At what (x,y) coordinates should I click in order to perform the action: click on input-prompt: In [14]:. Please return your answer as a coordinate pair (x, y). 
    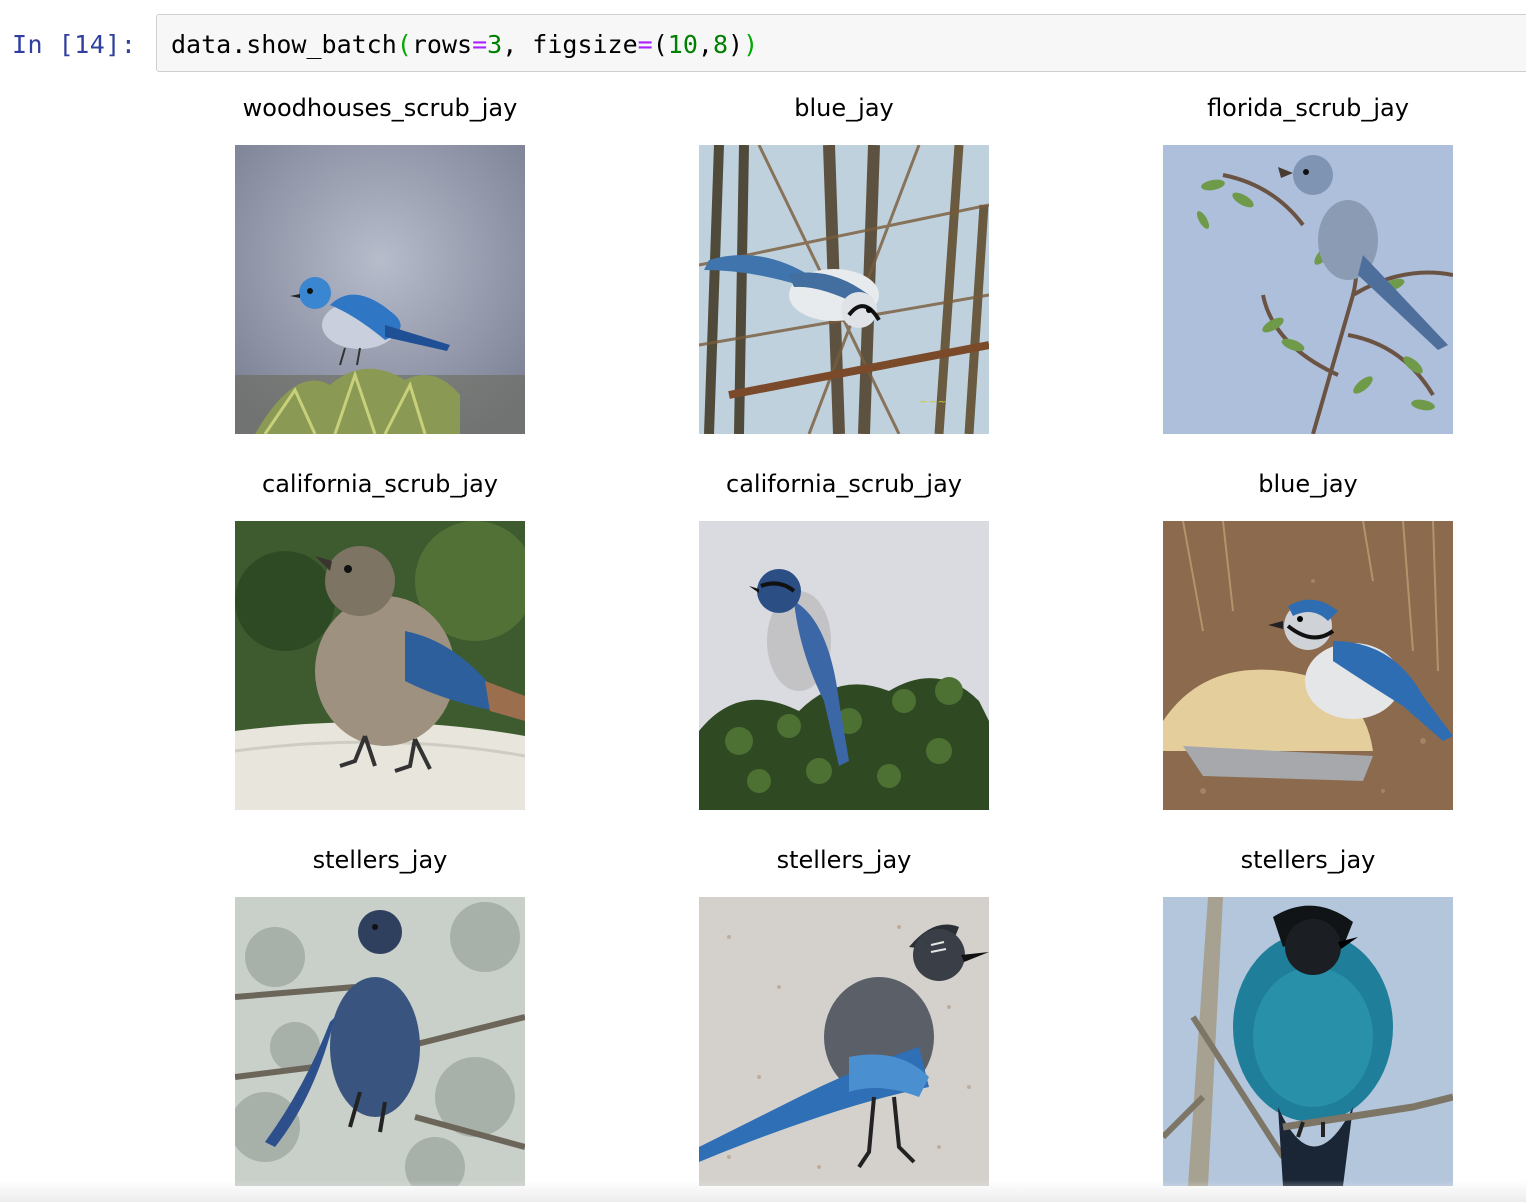
    Looking at the image, I should click on (74, 44).